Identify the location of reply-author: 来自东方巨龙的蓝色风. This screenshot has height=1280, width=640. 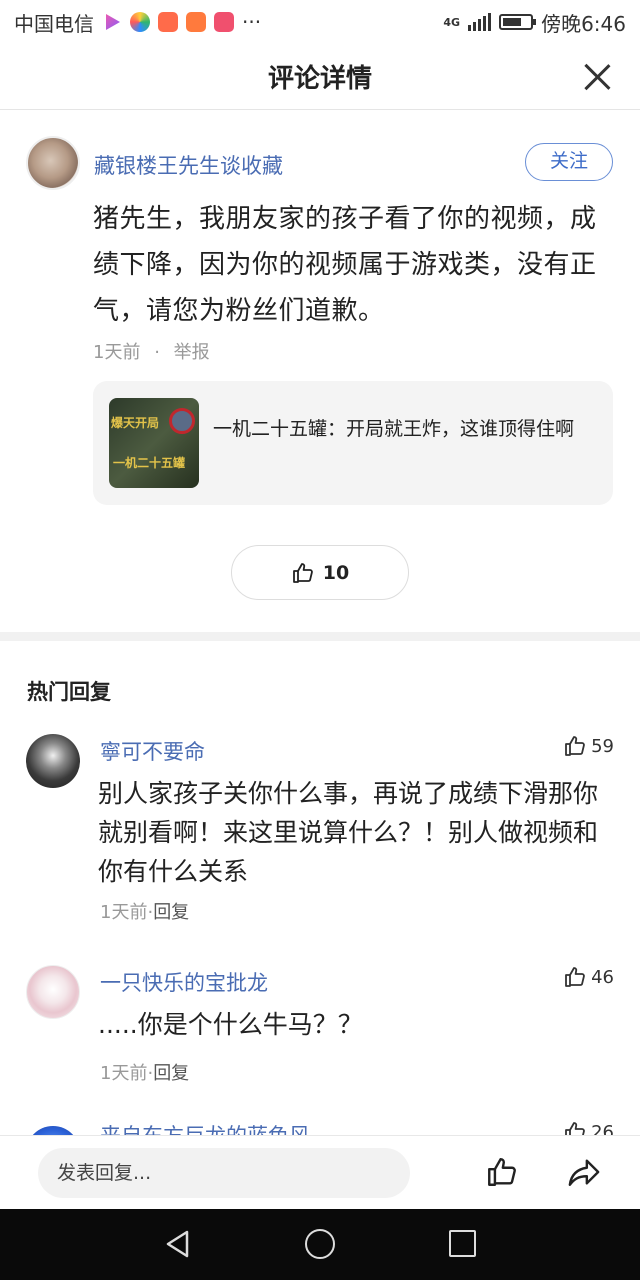
(205, 1128).